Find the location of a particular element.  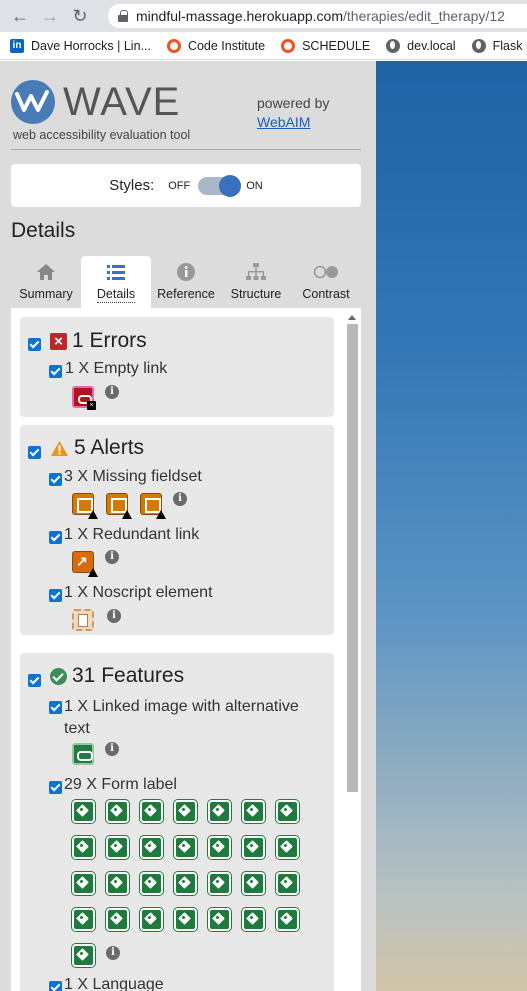

alerts-checkbox is located at coordinates (34, 452).